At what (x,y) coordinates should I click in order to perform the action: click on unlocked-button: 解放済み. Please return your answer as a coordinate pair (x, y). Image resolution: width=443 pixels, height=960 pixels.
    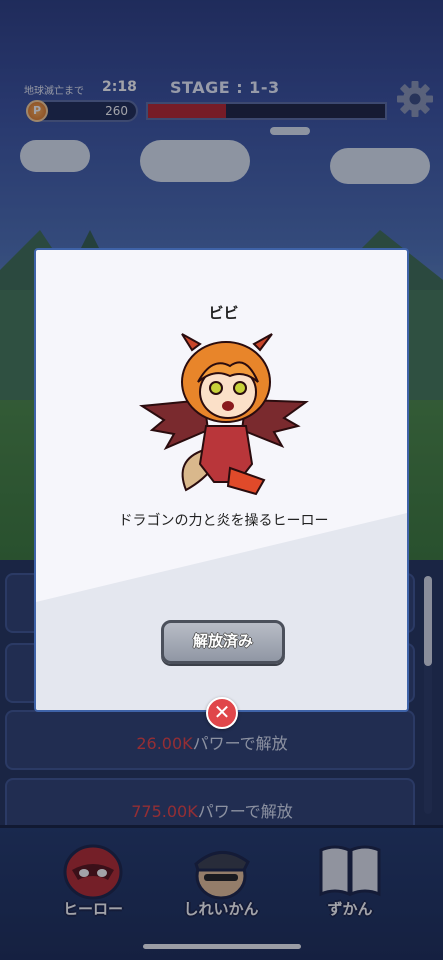
    Looking at the image, I should click on (223, 642).